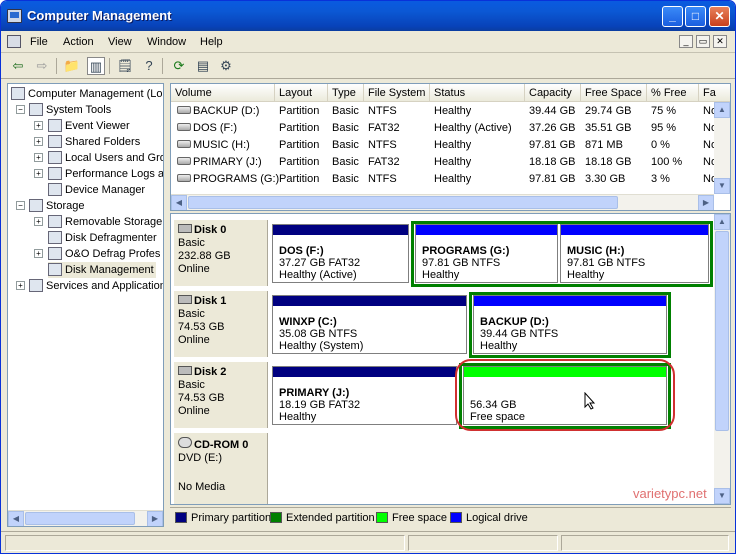 The height and width of the screenshot is (554, 736). Describe the element at coordinates (94, 142) in the screenshot. I see `tree-item-shared-folders: Shared Folders` at that location.